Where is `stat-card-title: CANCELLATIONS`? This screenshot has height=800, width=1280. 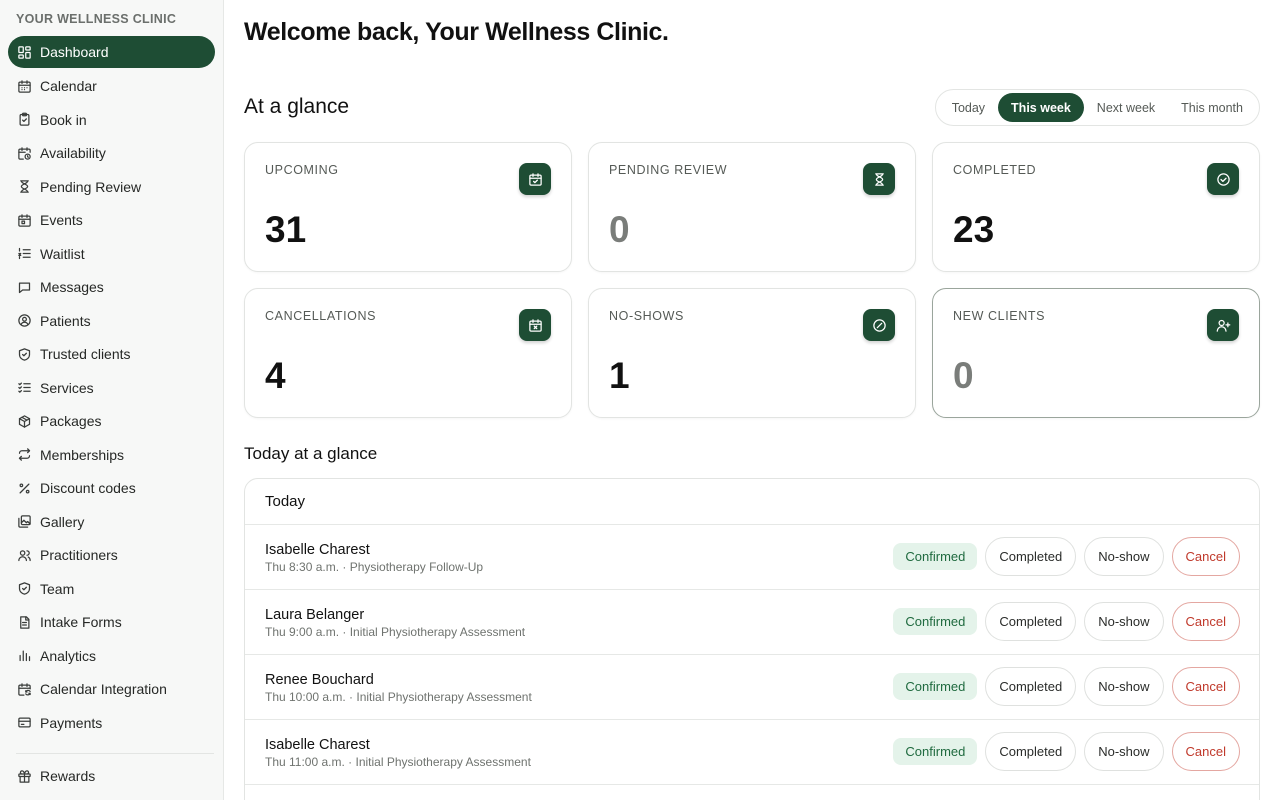 stat-card-title: CANCELLATIONS is located at coordinates (321, 316).